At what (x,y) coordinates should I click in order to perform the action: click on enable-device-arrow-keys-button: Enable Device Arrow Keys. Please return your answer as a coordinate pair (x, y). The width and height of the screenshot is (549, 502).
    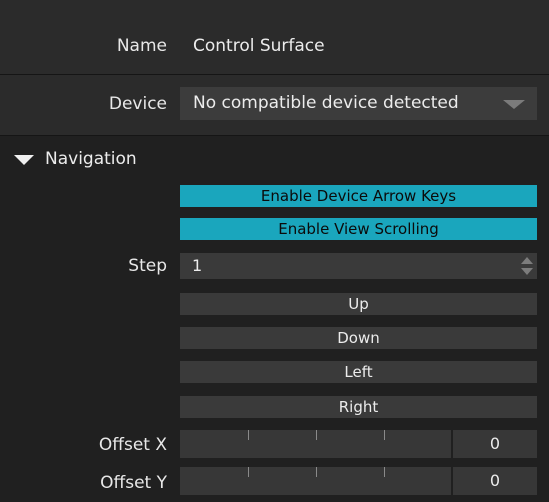
    Looking at the image, I should click on (358, 196).